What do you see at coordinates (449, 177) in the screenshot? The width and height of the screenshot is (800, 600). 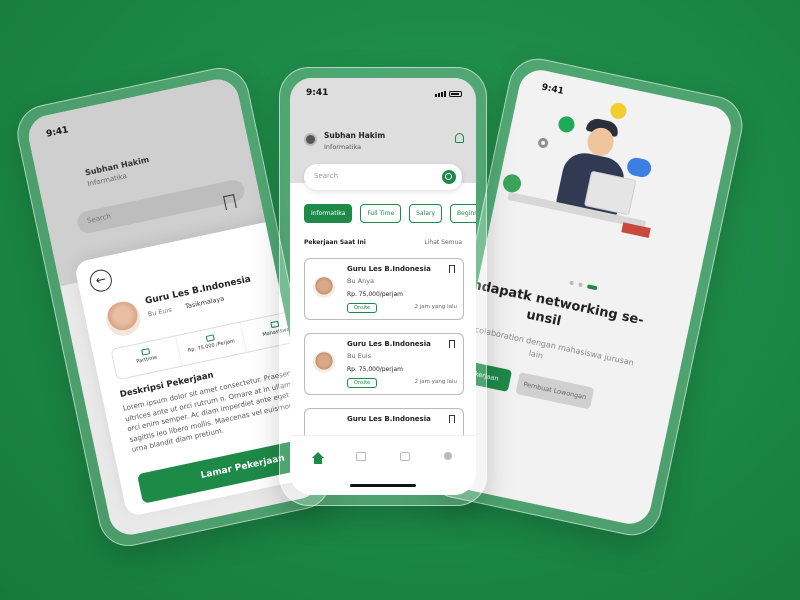 I see `search-icon` at bounding box center [449, 177].